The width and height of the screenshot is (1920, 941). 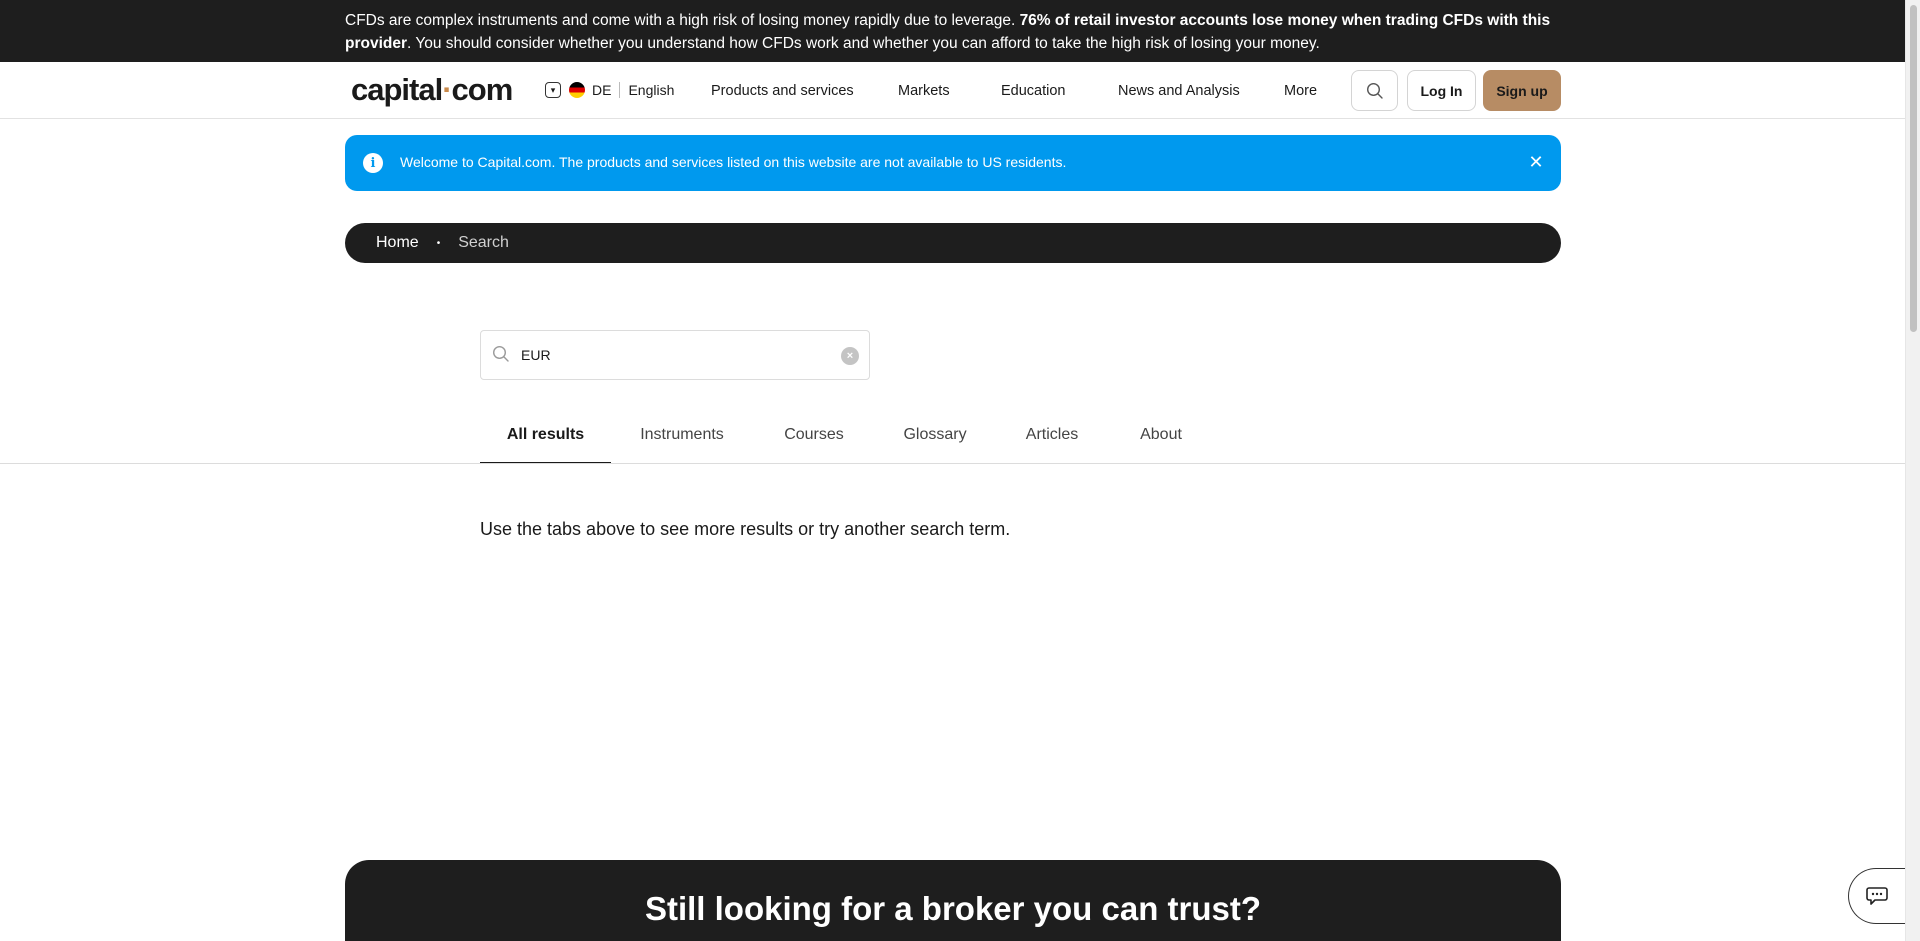 I want to click on tab-courses: Courses, so click(x=814, y=445).